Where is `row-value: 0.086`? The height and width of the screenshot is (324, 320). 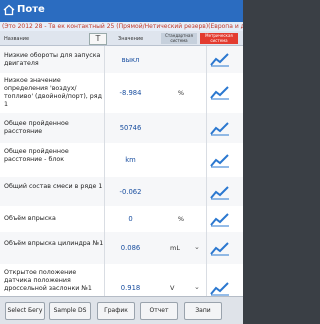
row-value: 0.086 is located at coordinates (130, 248).